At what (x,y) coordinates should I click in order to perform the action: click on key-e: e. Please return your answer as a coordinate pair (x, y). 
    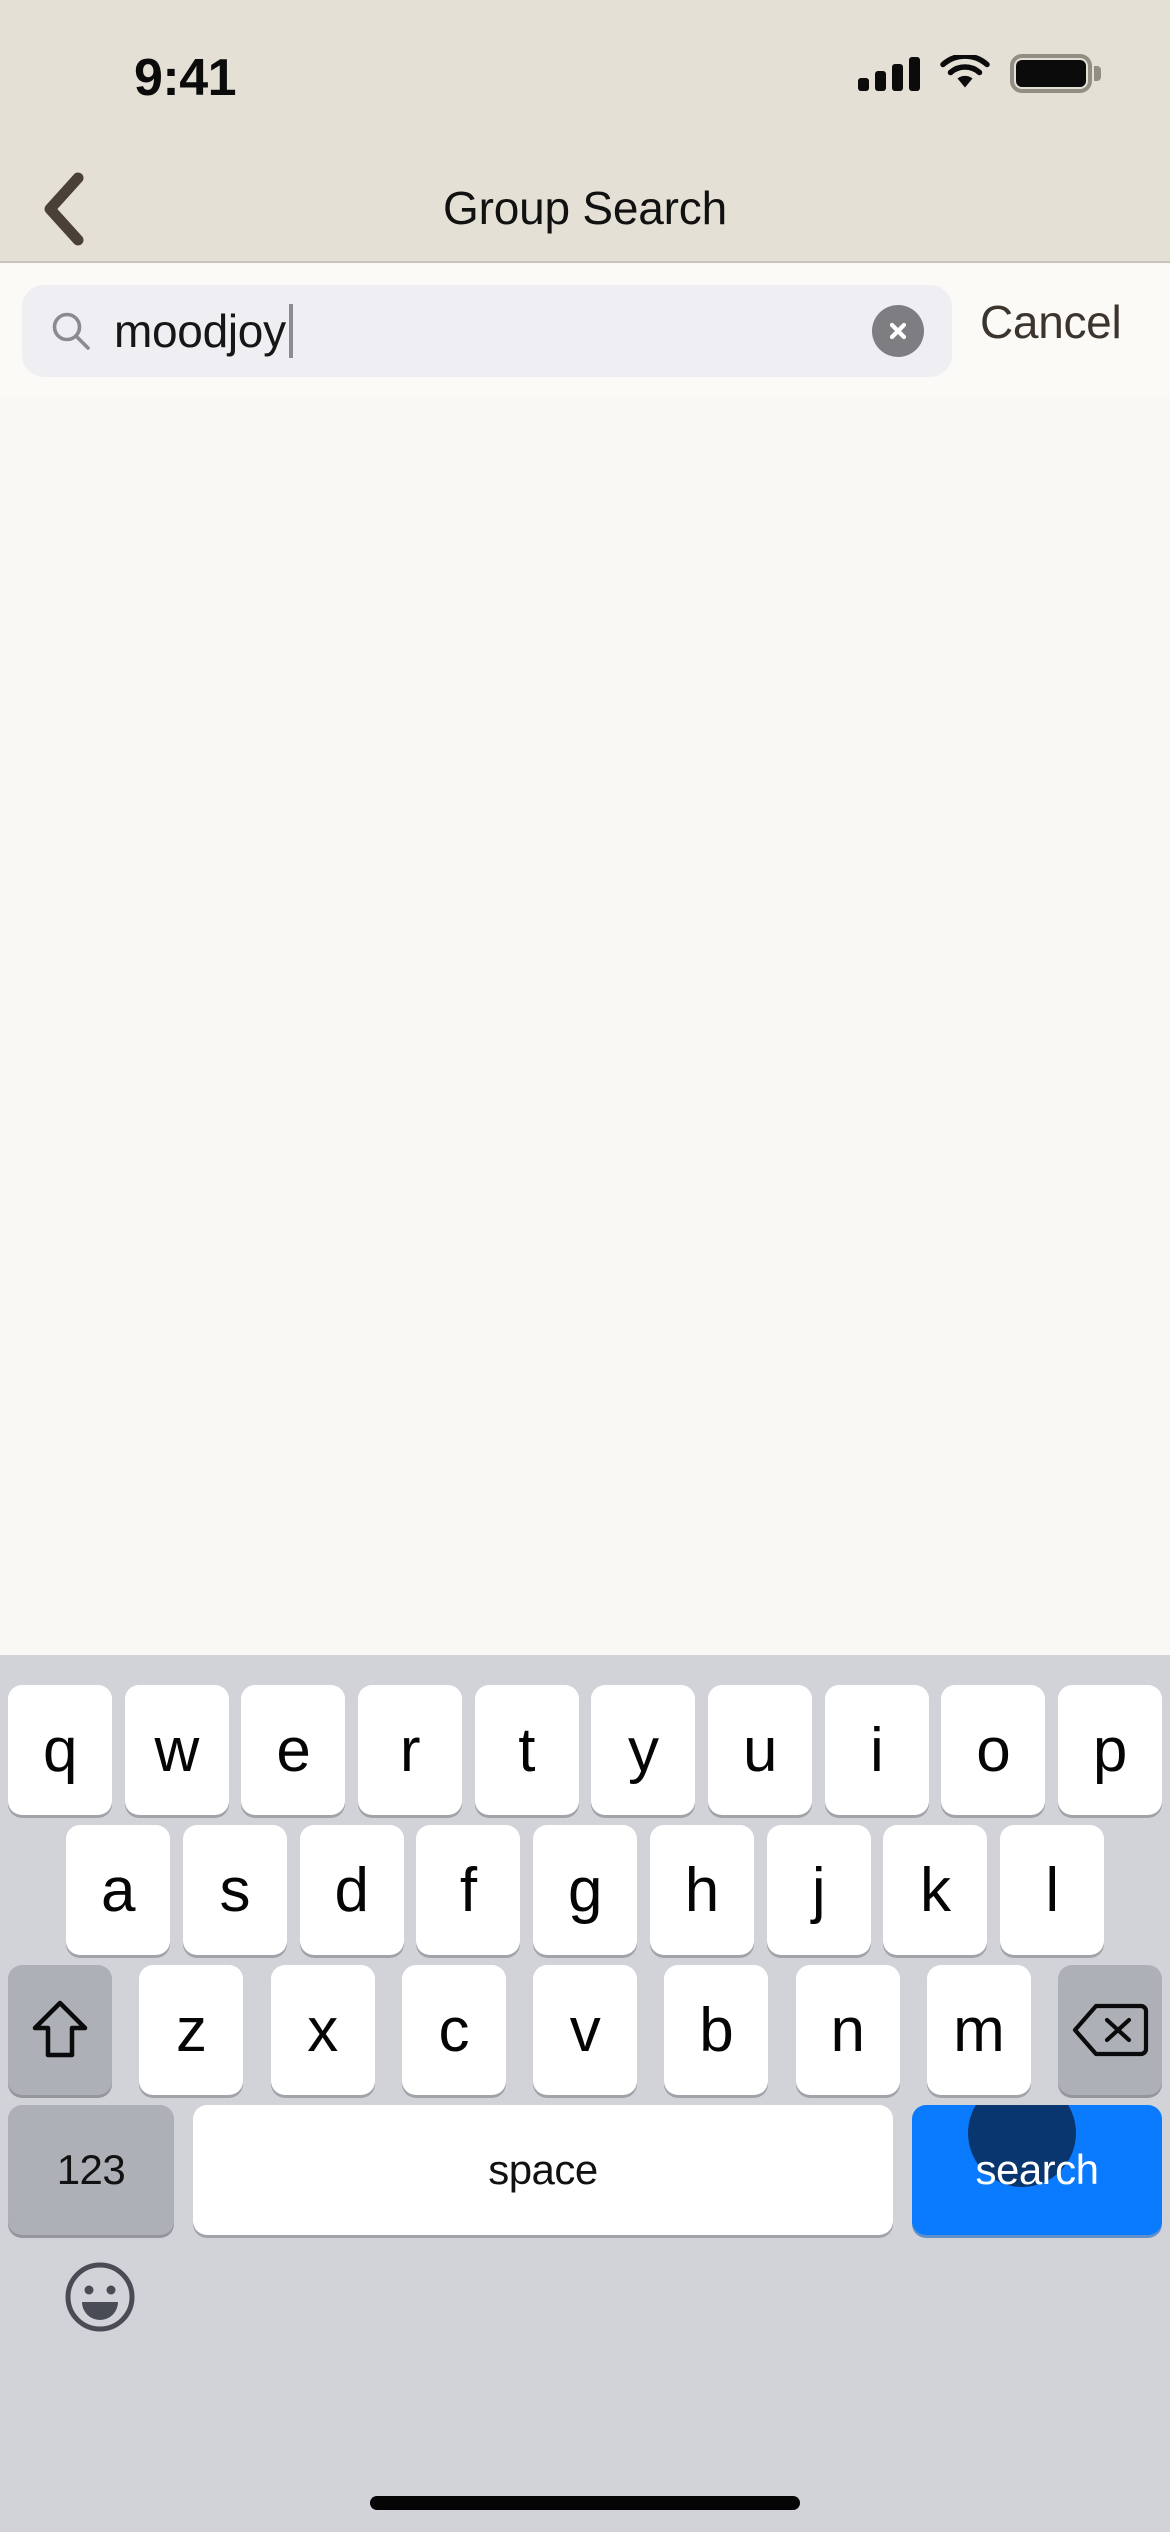
    Looking at the image, I should click on (293, 1750).